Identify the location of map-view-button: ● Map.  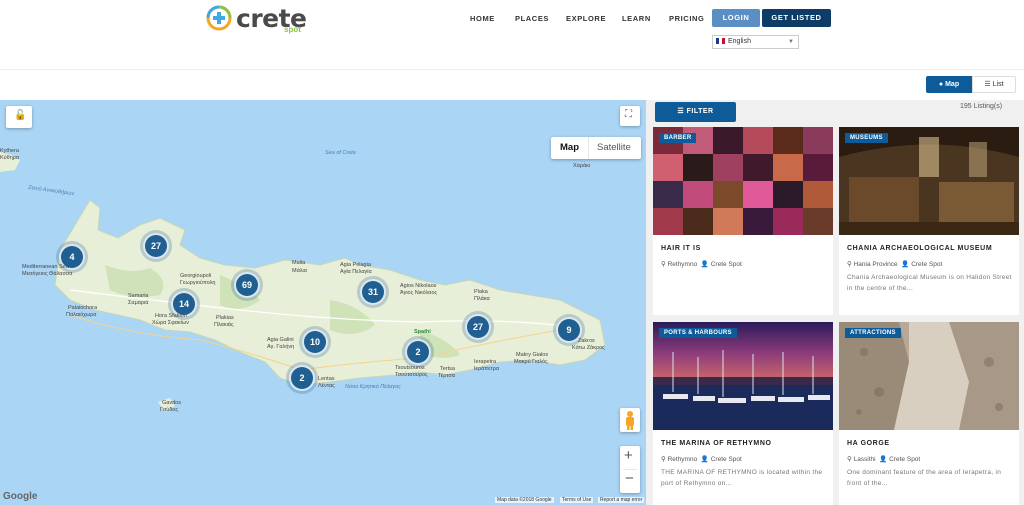
(949, 84).